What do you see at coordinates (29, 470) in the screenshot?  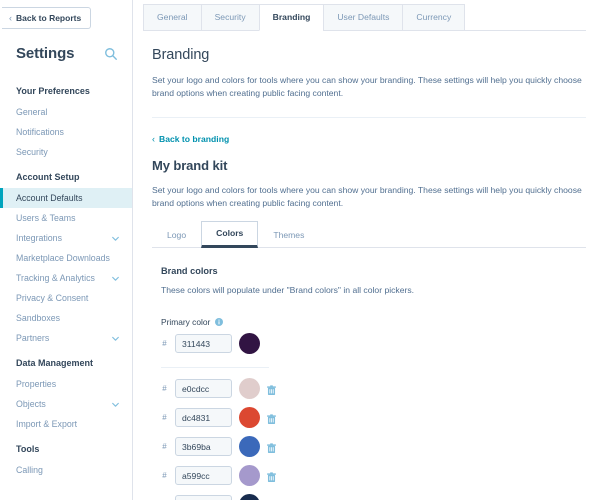 I see `sidebar-item-label: Calling` at bounding box center [29, 470].